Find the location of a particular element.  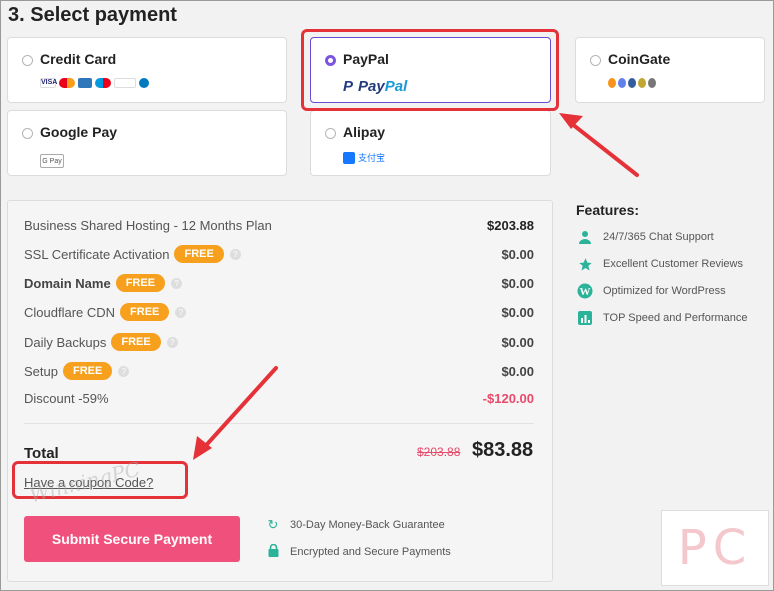

star-icon is located at coordinates (585, 264).